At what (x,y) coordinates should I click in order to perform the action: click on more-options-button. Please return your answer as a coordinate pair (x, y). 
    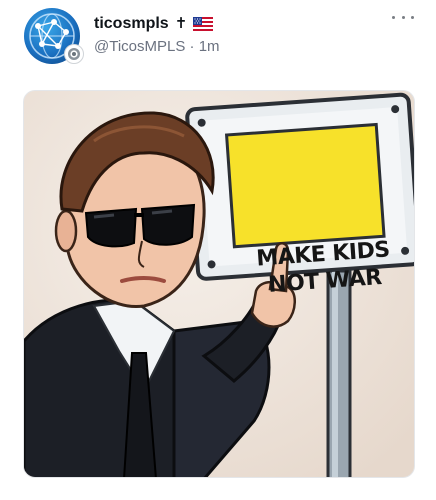
    Looking at the image, I should click on (403, 17).